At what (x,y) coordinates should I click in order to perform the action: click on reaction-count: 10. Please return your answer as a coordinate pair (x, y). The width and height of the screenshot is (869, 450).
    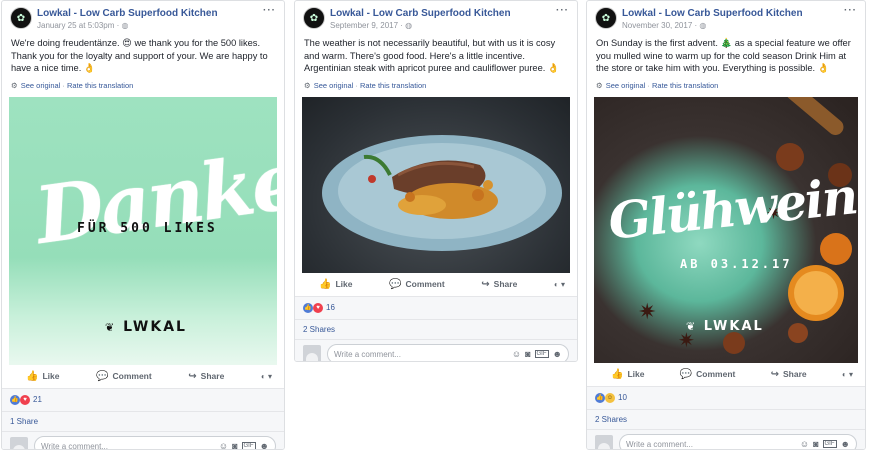
    Looking at the image, I should click on (622, 397).